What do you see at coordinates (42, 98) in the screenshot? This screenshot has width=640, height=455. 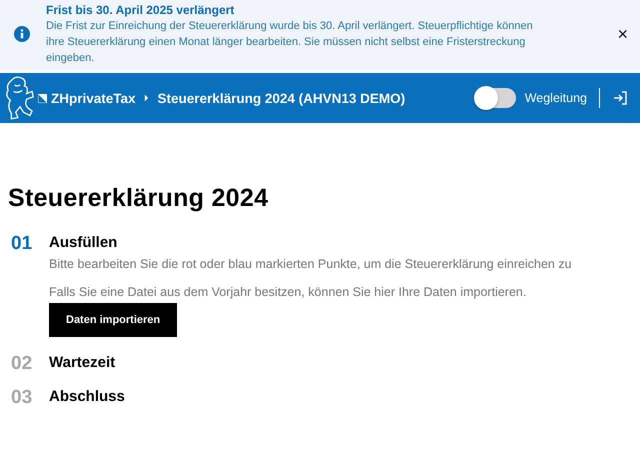 I see `corner-icon` at bounding box center [42, 98].